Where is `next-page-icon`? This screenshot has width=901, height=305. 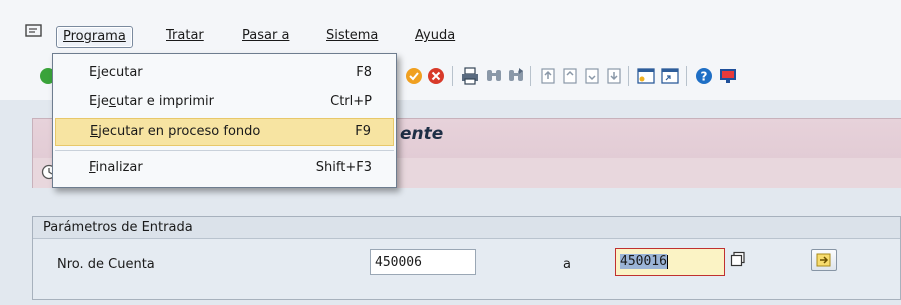 next-page-icon is located at coordinates (592, 76).